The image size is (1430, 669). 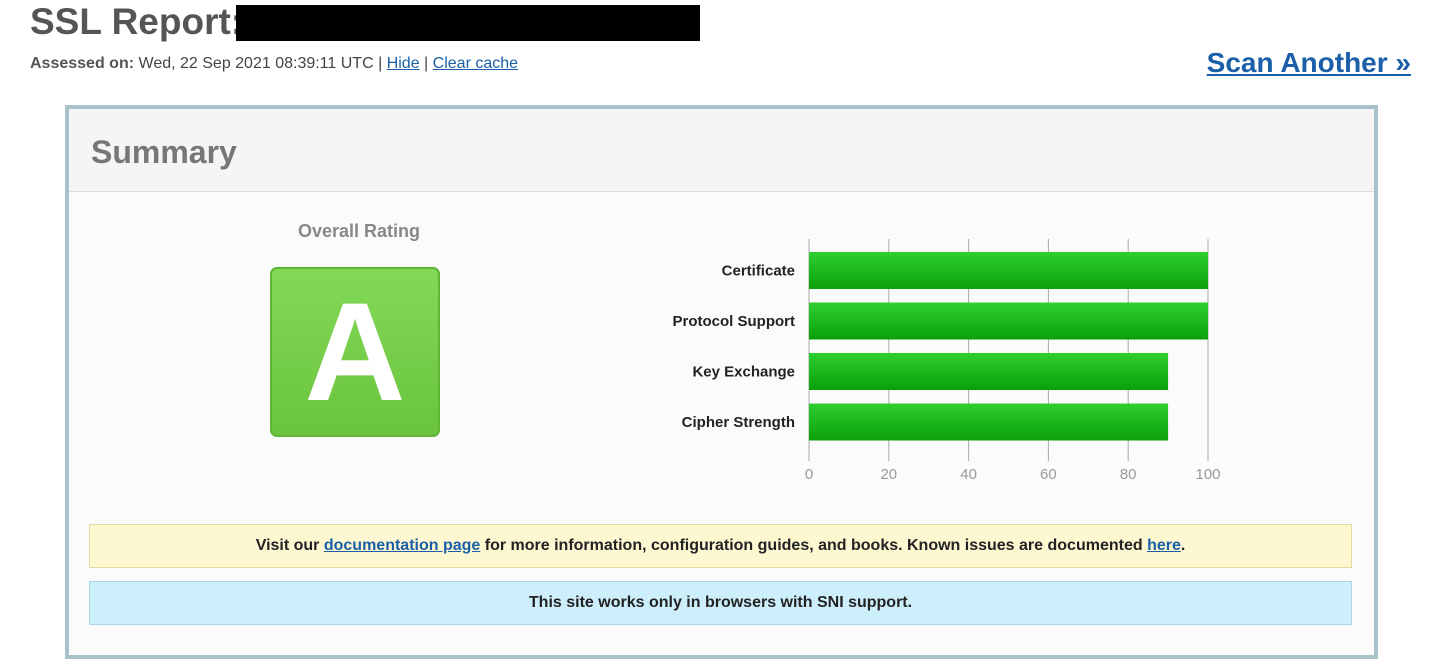 What do you see at coordinates (734, 321) in the screenshot?
I see `category-label: Protocol Support` at bounding box center [734, 321].